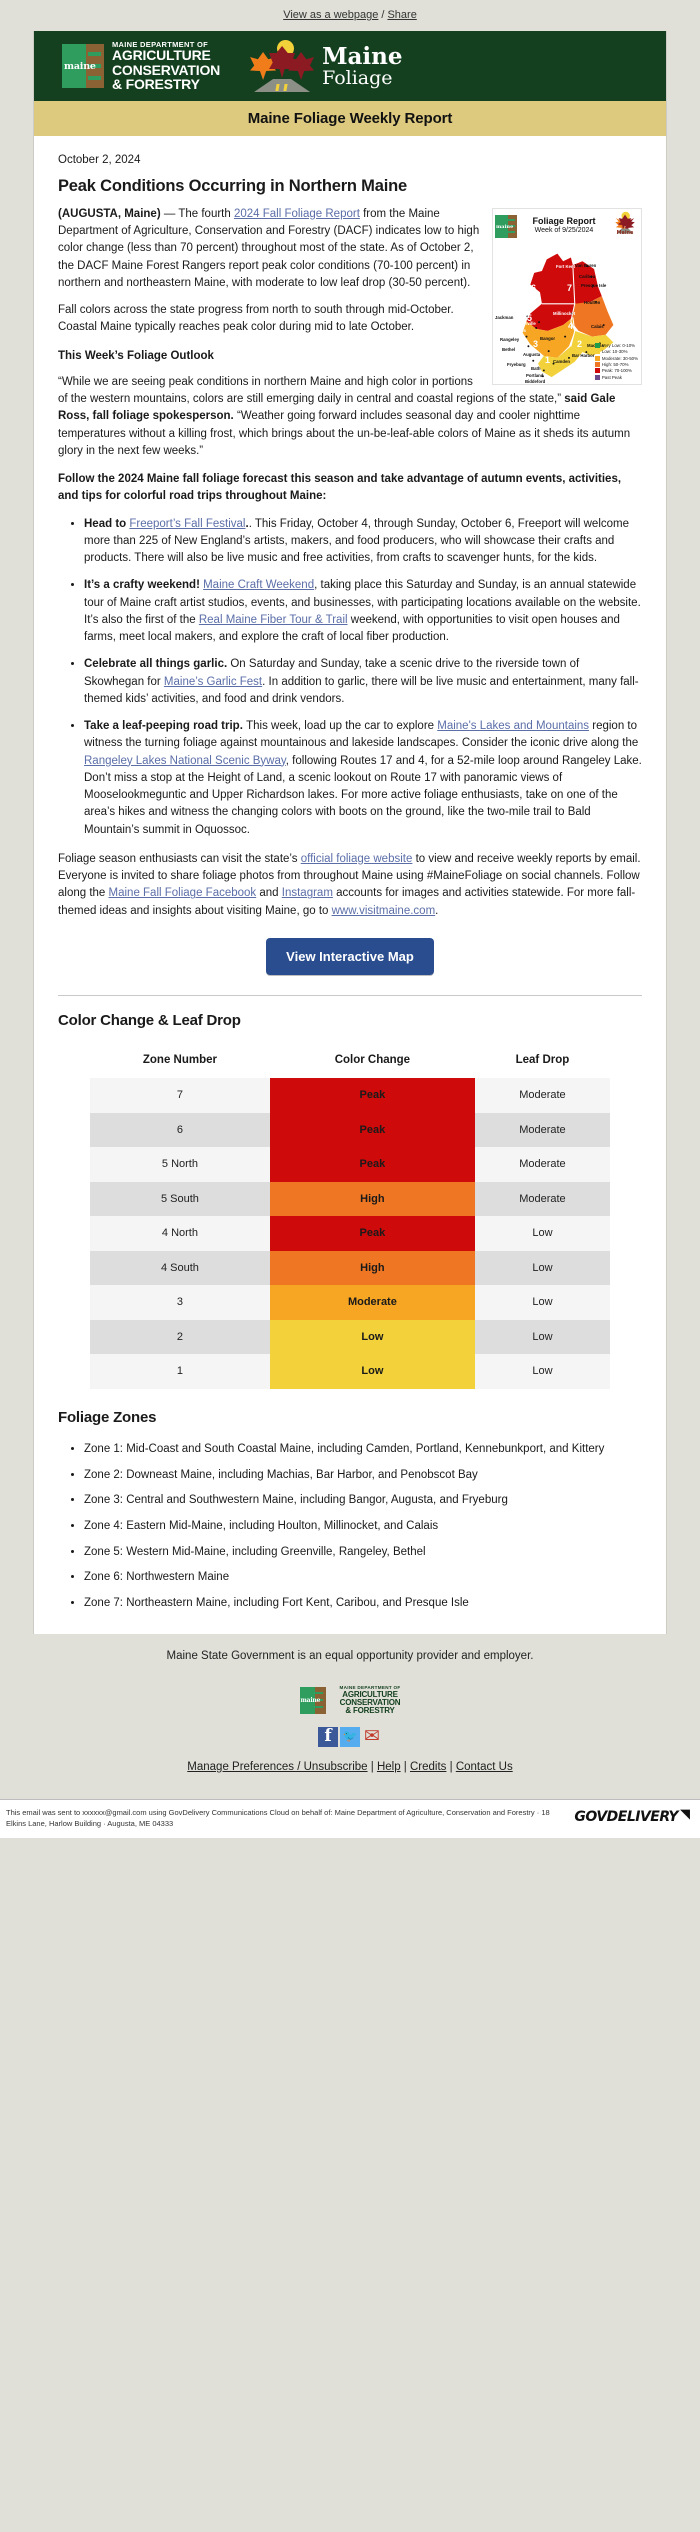 The height and width of the screenshot is (2532, 700). I want to click on map-city-bangor: Bangor, so click(548, 339).